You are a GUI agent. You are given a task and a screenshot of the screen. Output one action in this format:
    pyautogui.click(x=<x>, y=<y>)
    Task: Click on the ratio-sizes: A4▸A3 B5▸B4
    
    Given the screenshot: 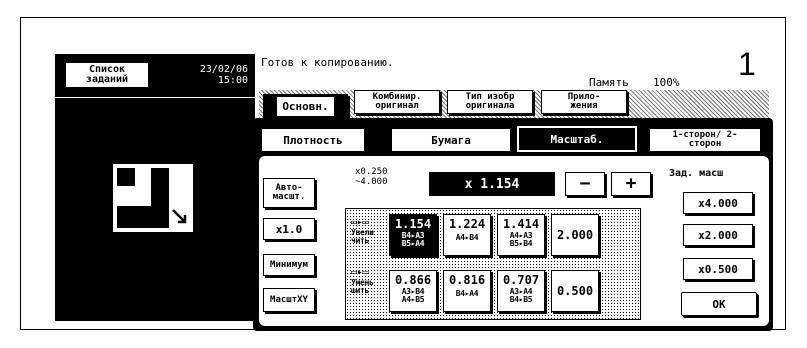 What is the action you would take?
    pyautogui.click(x=521, y=239)
    